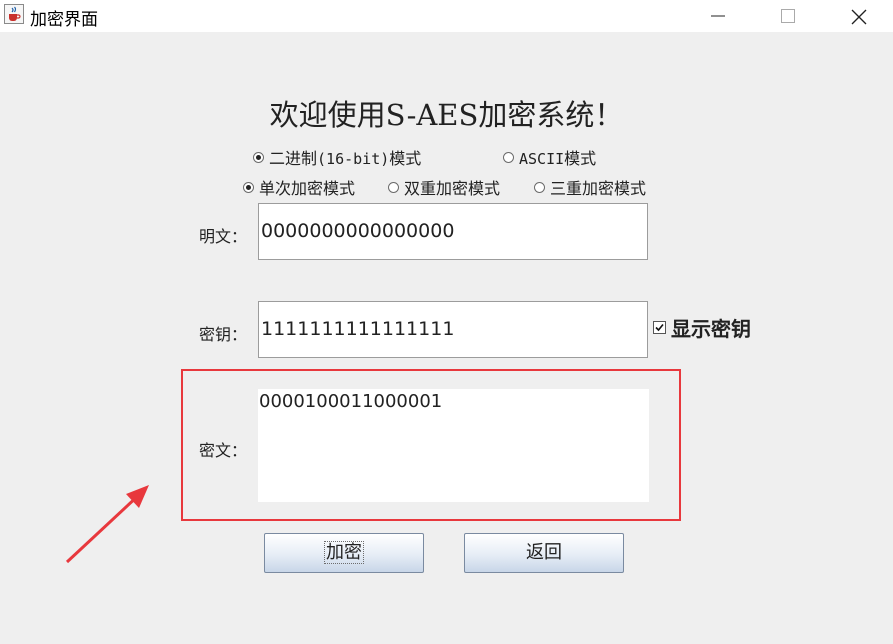 The height and width of the screenshot is (644, 893). I want to click on radio-double-encrypt: 双重加密模式, so click(444, 187).